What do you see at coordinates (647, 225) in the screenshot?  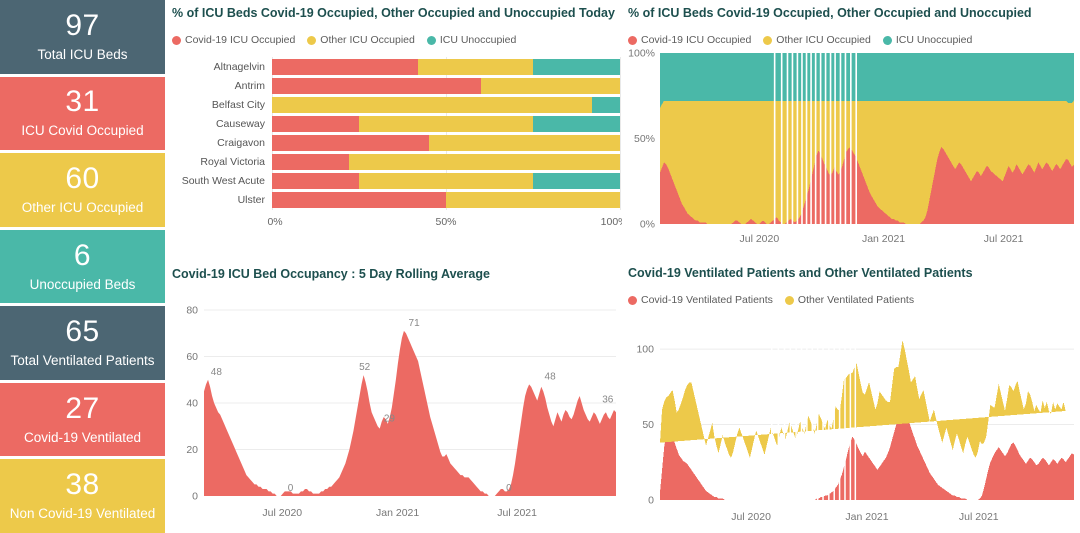 I see `y-tick-label: 0%` at bounding box center [647, 225].